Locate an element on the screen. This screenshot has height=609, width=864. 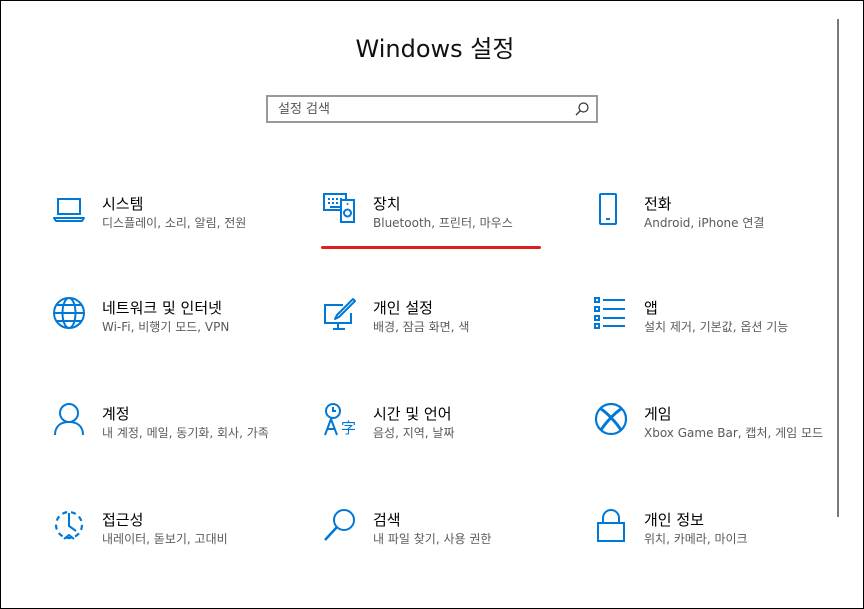
category-description: 디스플레이, 소리, 알림, 전원 is located at coordinates (174, 223).